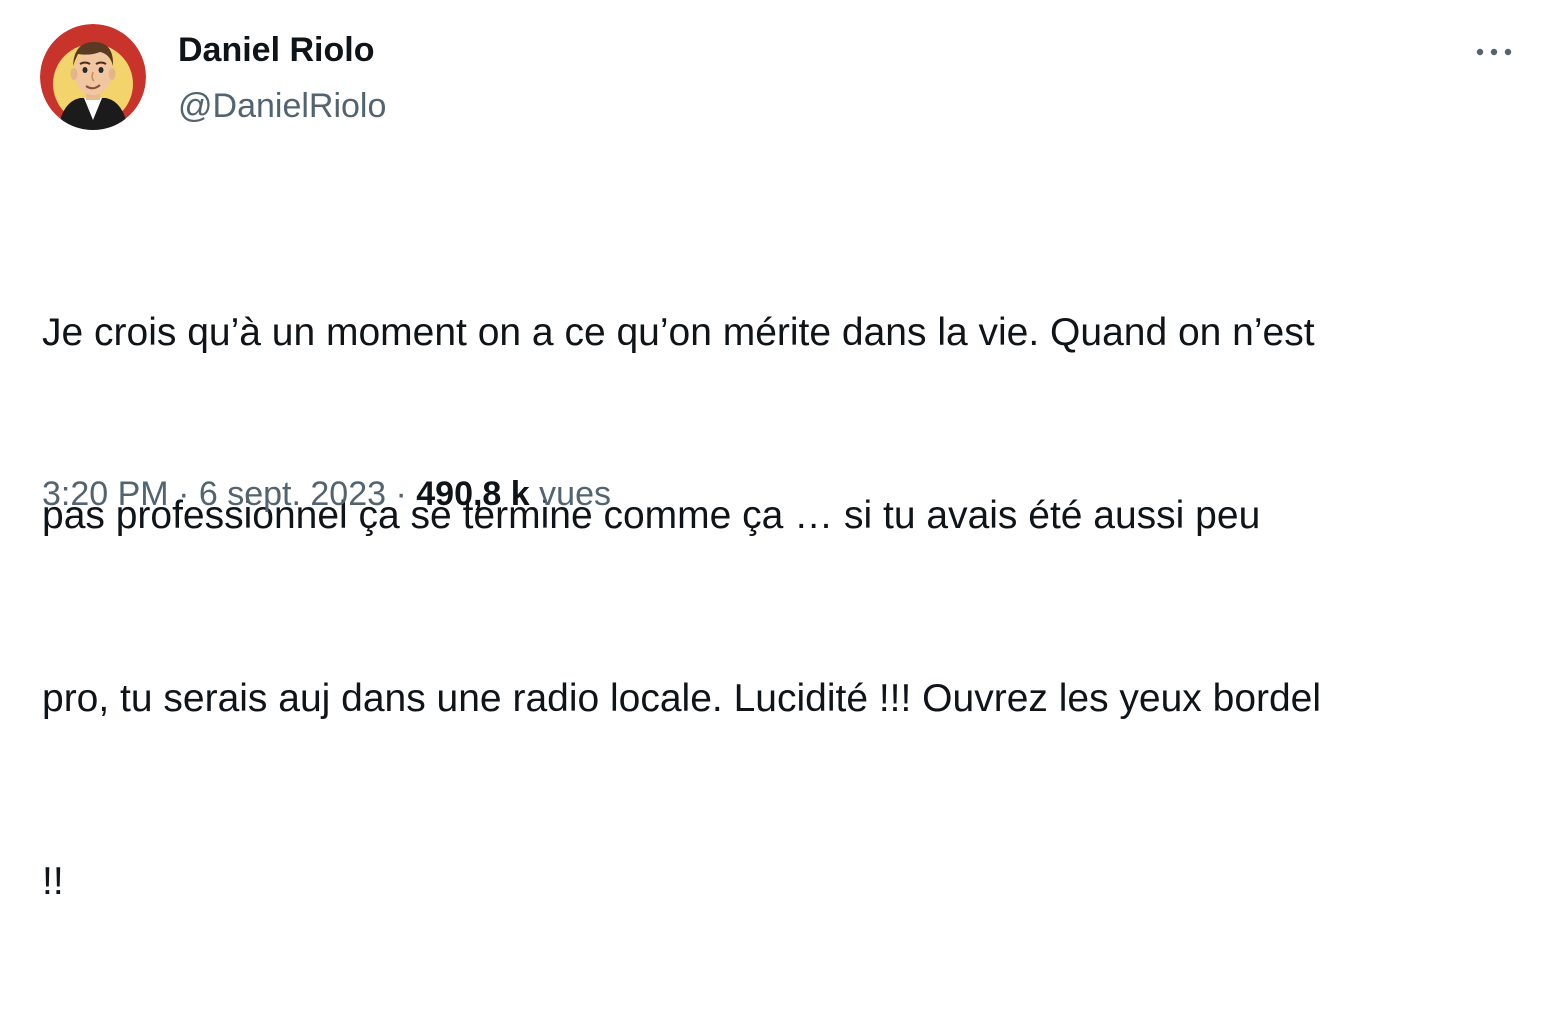 Image resolution: width=1558 pixels, height=1034 pixels. Describe the element at coordinates (53, 881) in the screenshot. I see `tweet-text-line: !!` at that location.